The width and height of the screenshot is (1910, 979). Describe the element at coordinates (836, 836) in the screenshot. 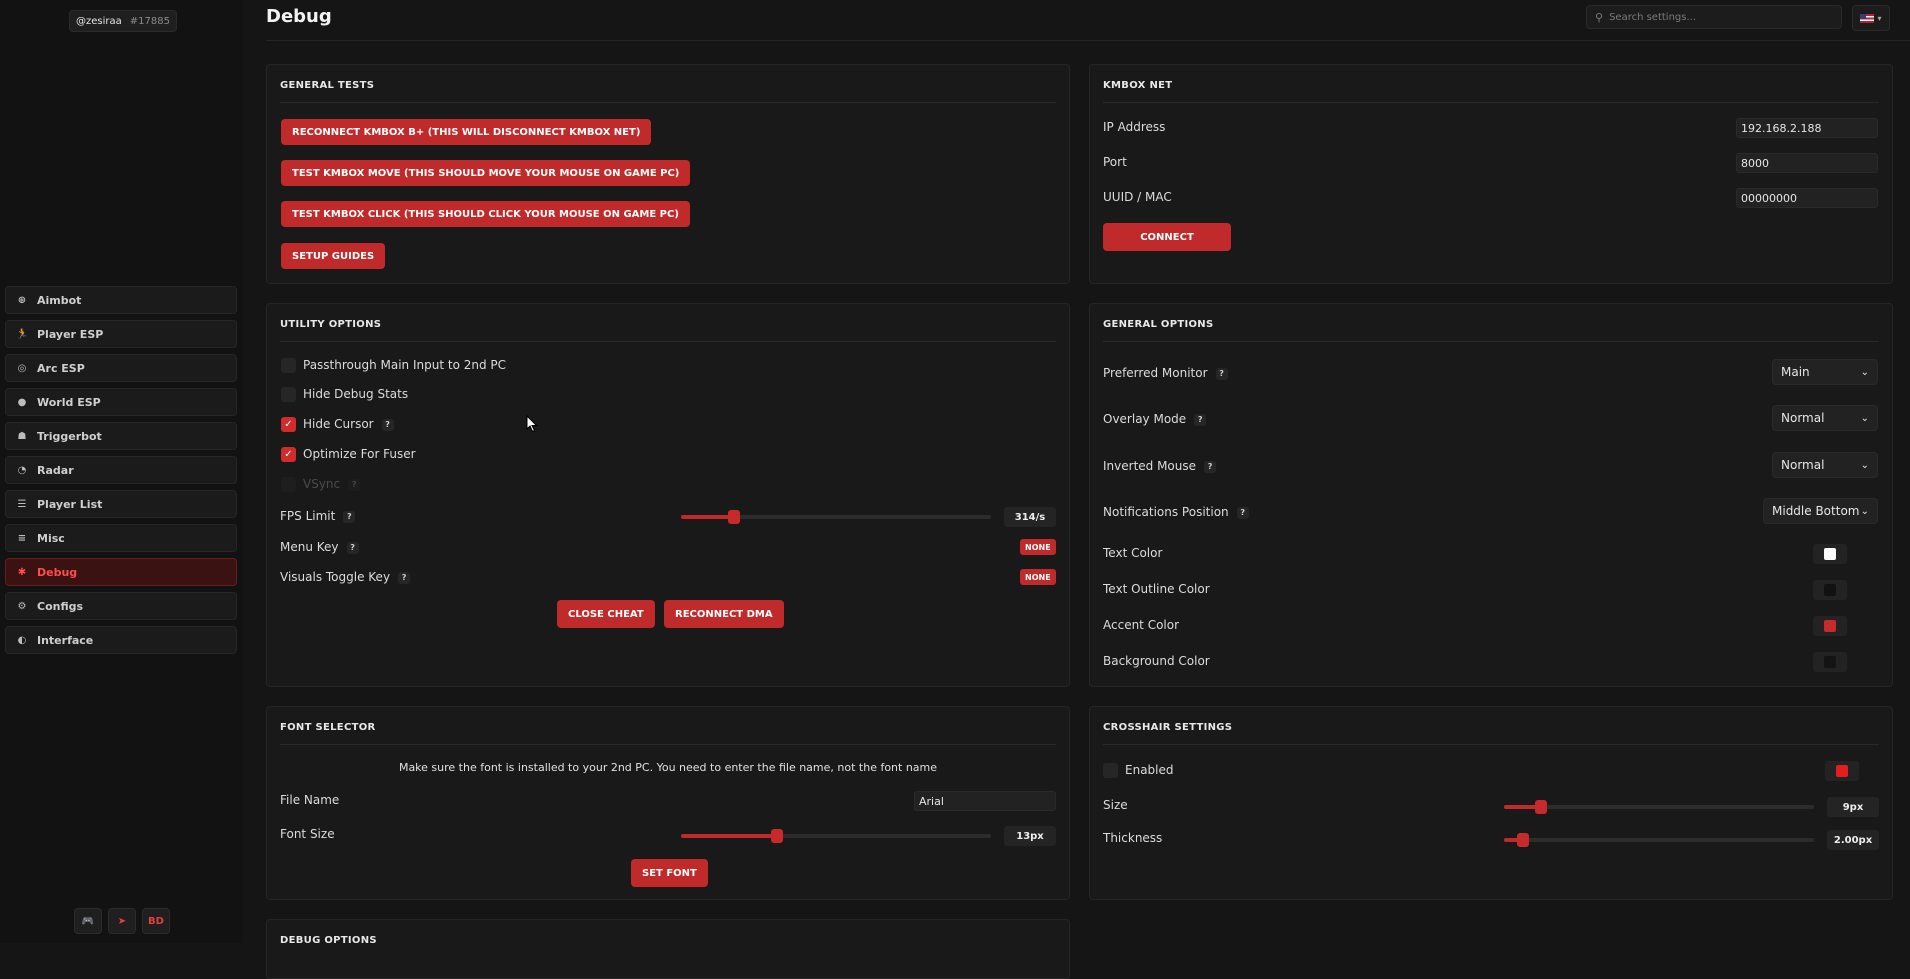

I see `font-size-slider` at that location.